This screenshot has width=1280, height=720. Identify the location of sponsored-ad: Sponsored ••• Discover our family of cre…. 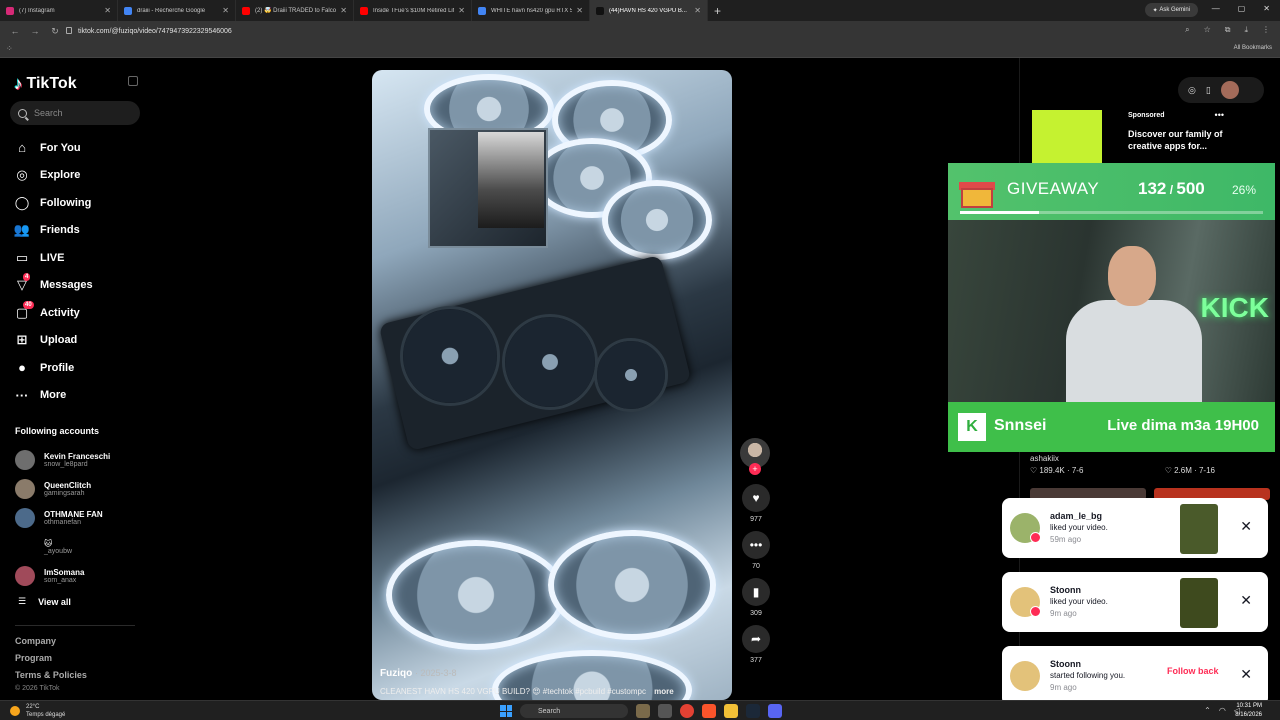
(1132, 138).